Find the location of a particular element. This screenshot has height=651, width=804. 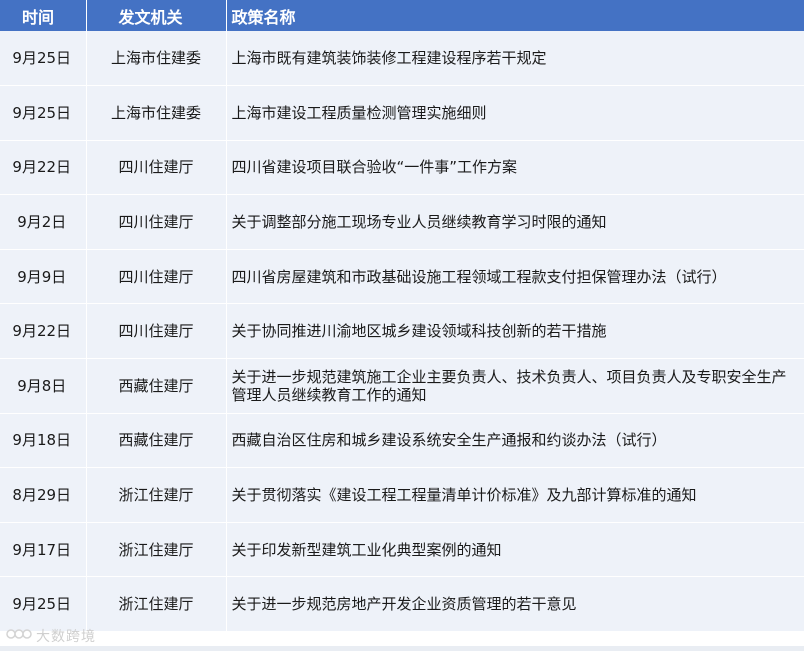

cell-policy-name: 关于协同推进川渝地区城乡建设领域科技创新的若干措施 is located at coordinates (515, 331).